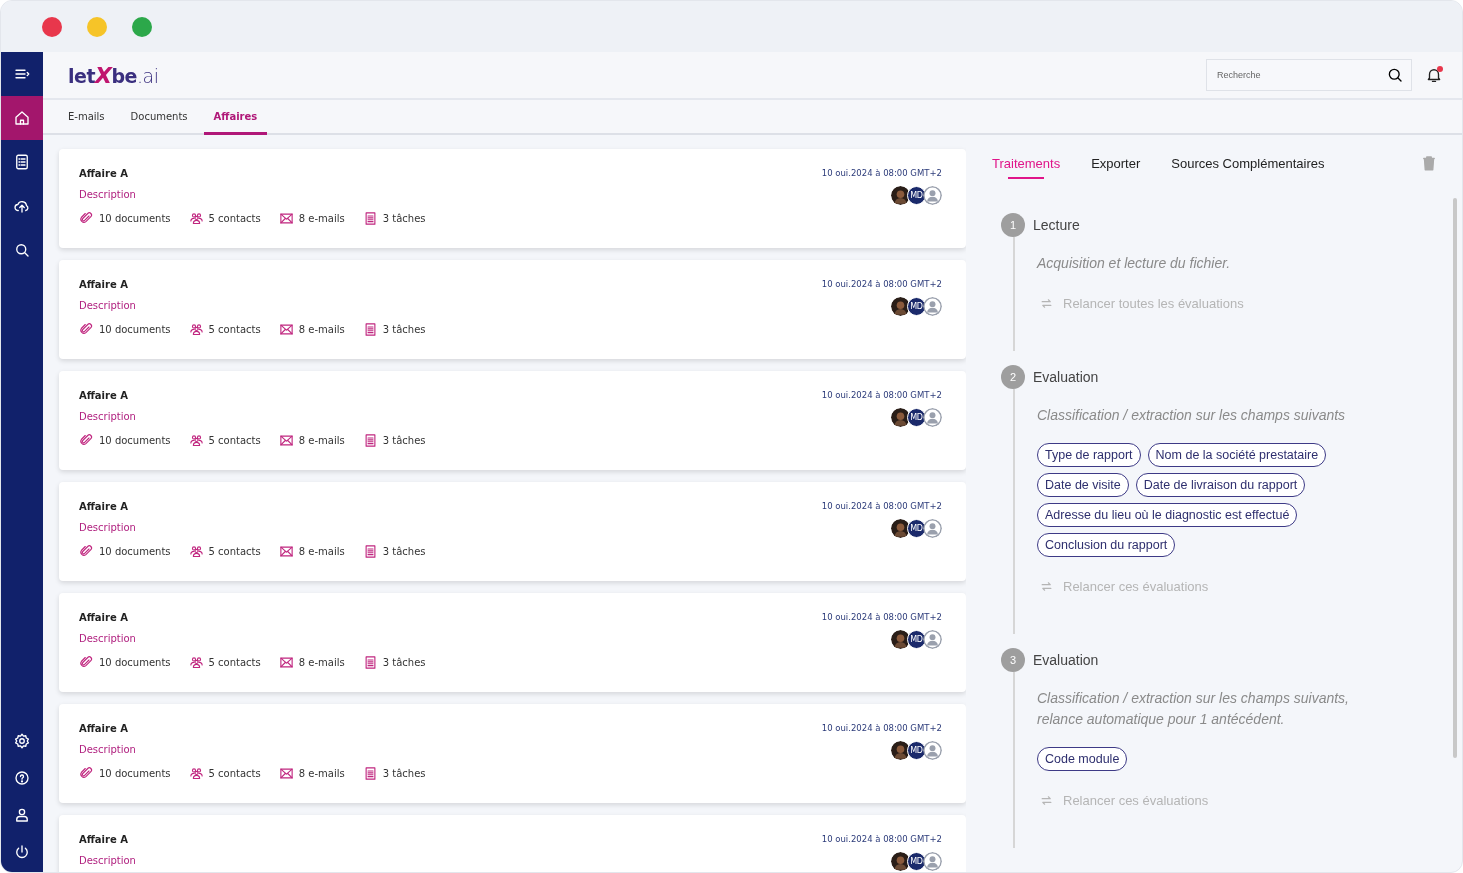  Describe the element at coordinates (1056, 225) in the screenshot. I see `step-title: Lecture` at that location.